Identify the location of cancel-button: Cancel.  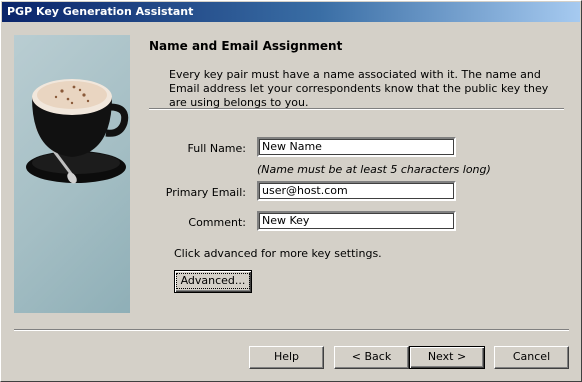
(531, 357).